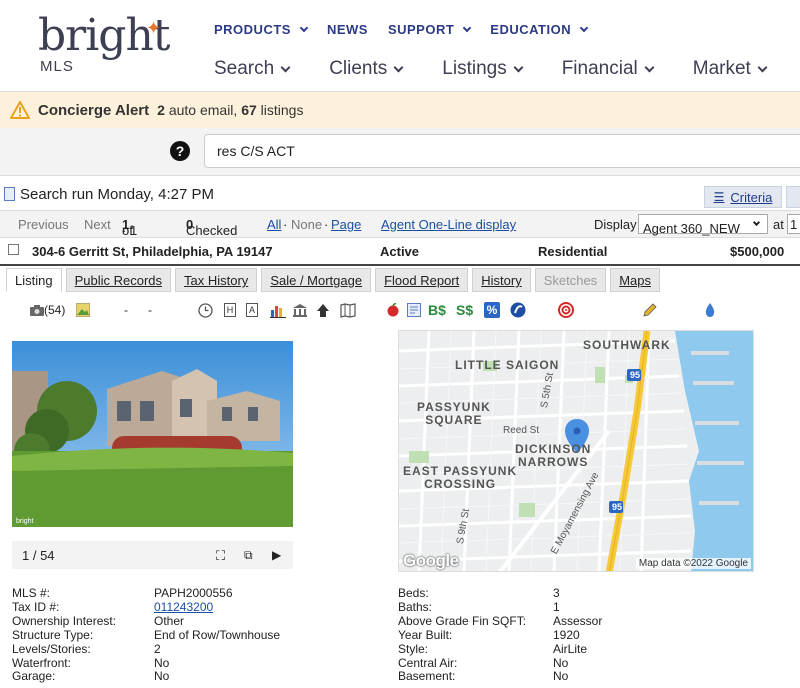 The height and width of the screenshot is (688, 800). I want to click on google-logo: Google, so click(431, 561).